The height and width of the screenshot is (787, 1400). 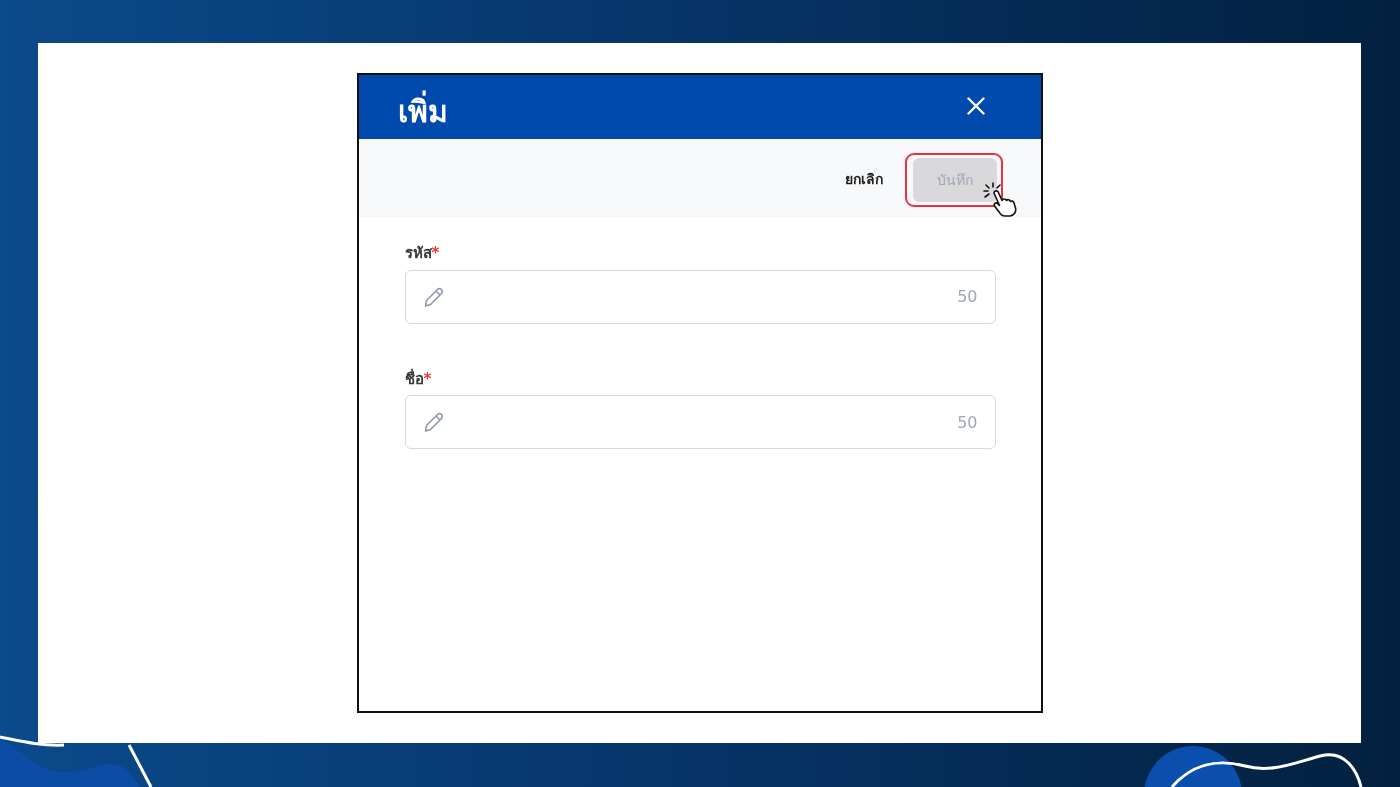 What do you see at coordinates (422, 254) in the screenshot?
I see `field-label: รหัส*` at bounding box center [422, 254].